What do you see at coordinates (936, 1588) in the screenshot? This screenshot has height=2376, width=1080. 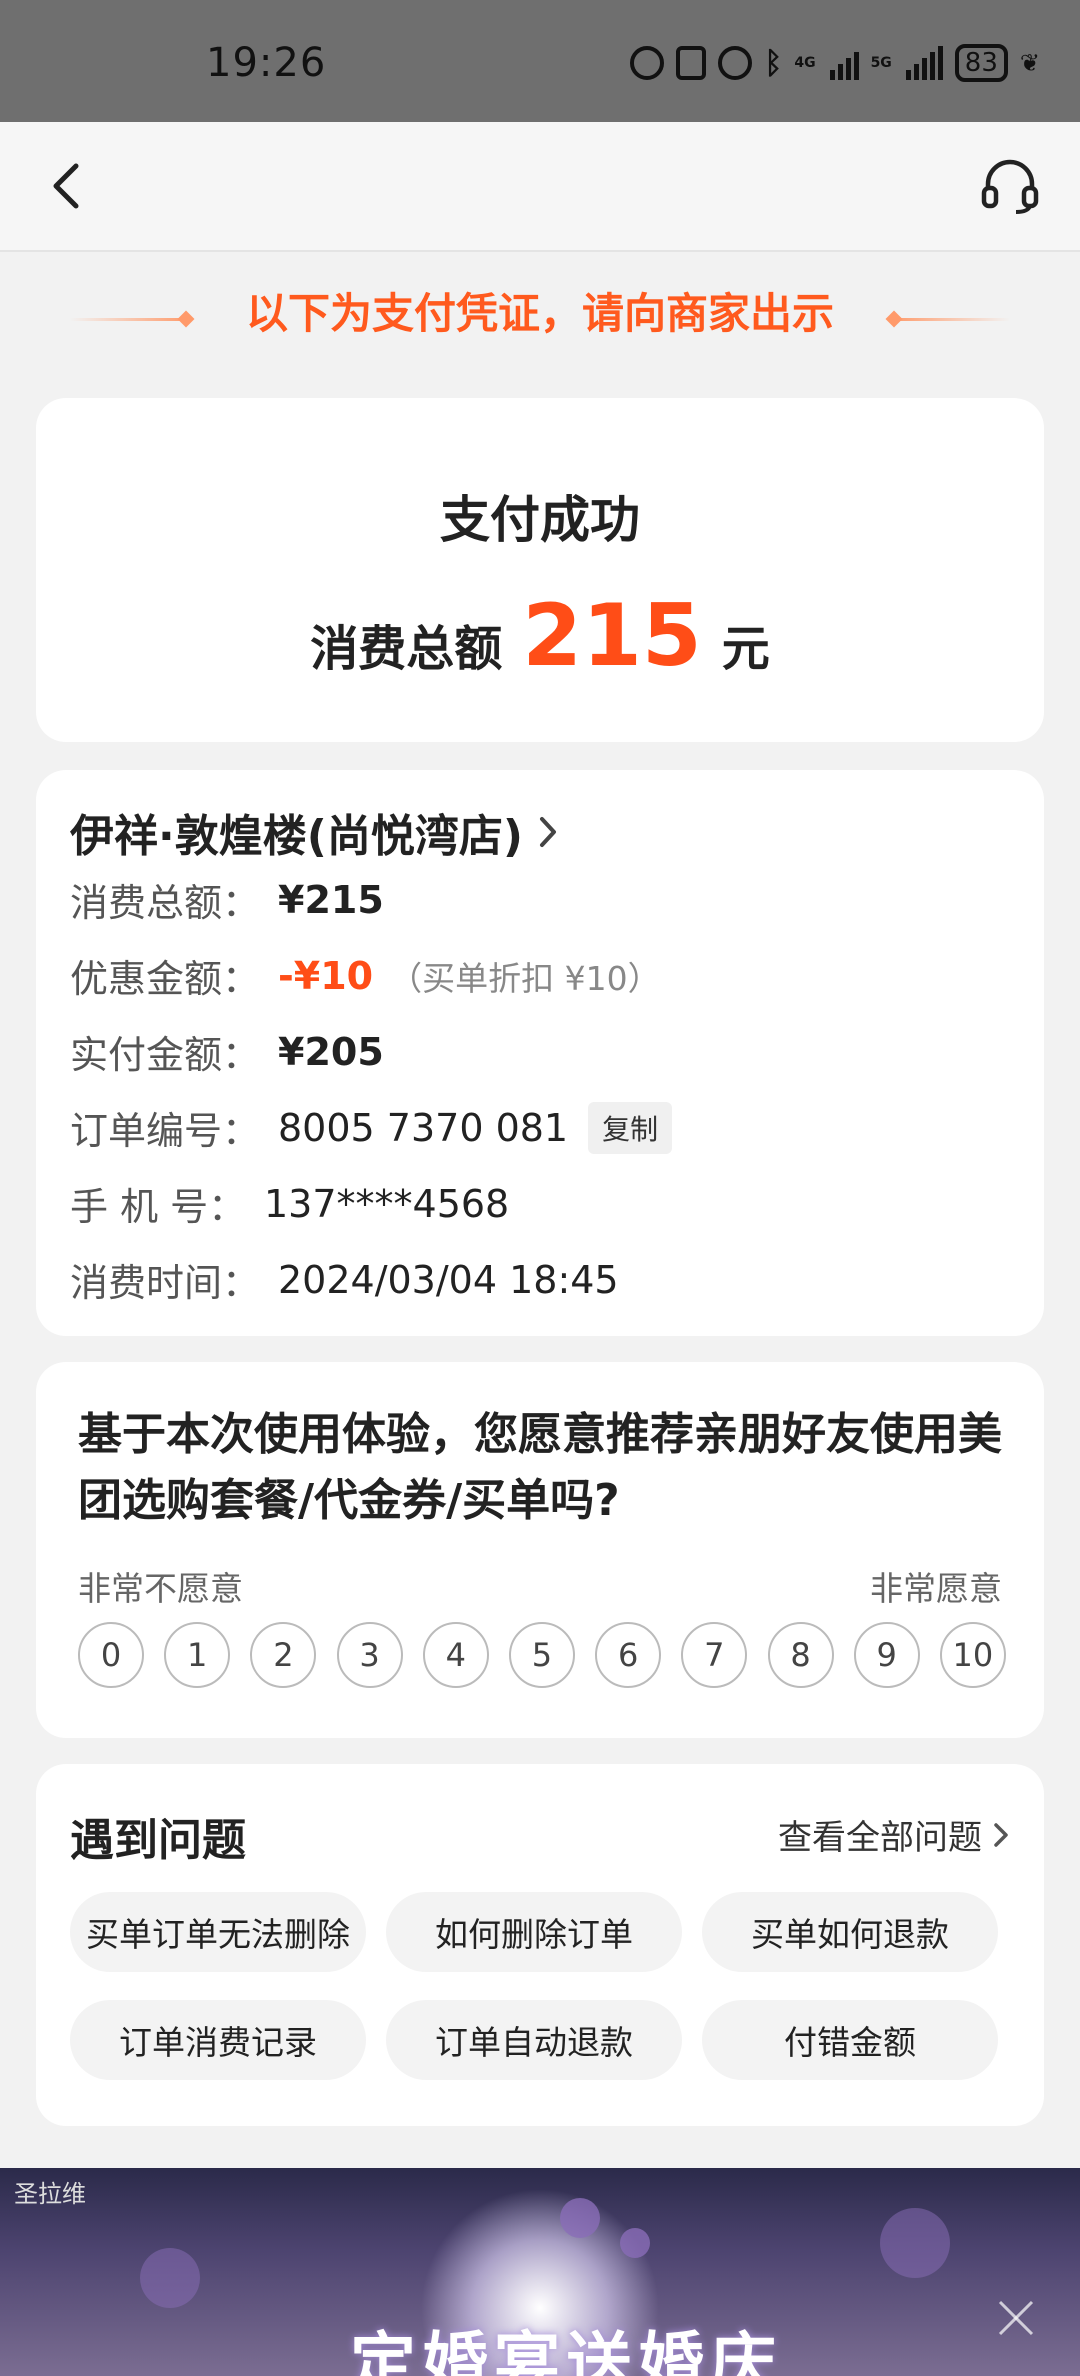 I see `survey-high-label: 非常愿意` at bounding box center [936, 1588].